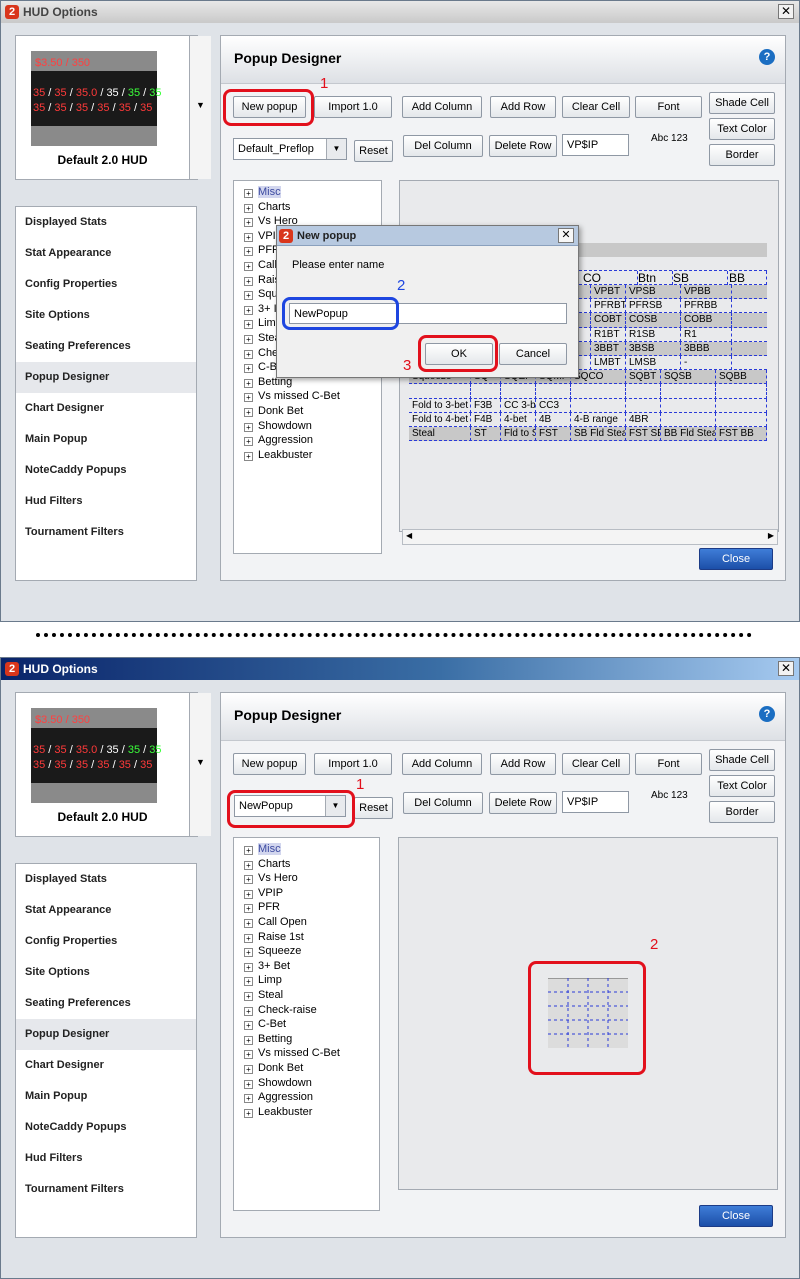 The image size is (800, 1279). I want to click on grid-cell: BB Fld Steal, so click(688, 434).